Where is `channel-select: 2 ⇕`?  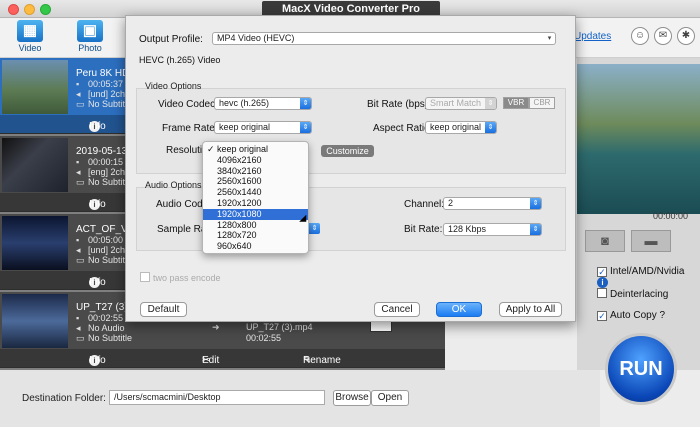 channel-select: 2 ⇕ is located at coordinates (492, 203).